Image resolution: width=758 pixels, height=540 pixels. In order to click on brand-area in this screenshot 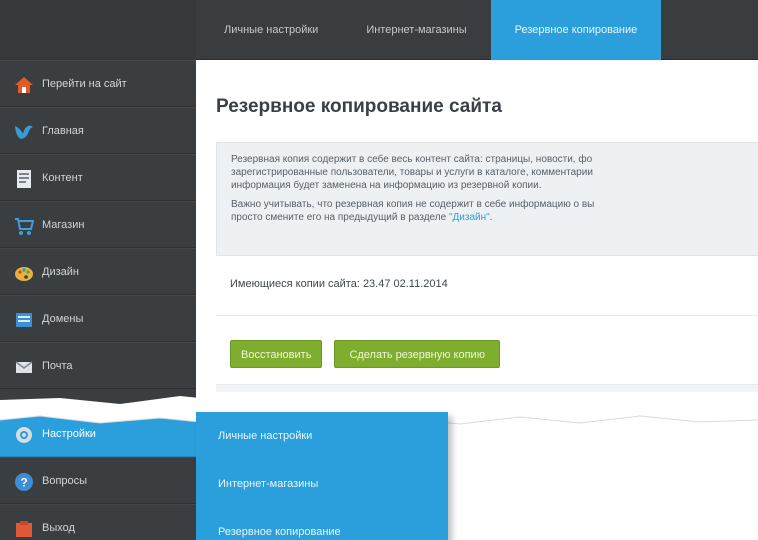, I will do `click(98, 30)`.